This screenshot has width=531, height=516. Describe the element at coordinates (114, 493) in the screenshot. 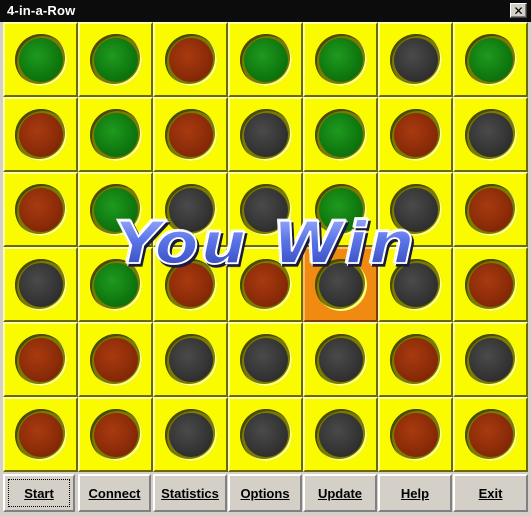

I see `connect-button: Connect` at that location.